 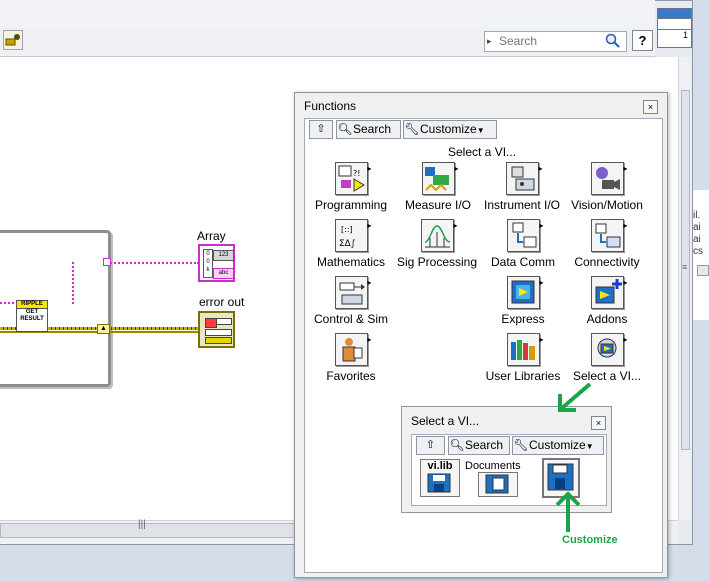 What do you see at coordinates (74, 283) in the screenshot?
I see `array-wire-vertical` at bounding box center [74, 283].